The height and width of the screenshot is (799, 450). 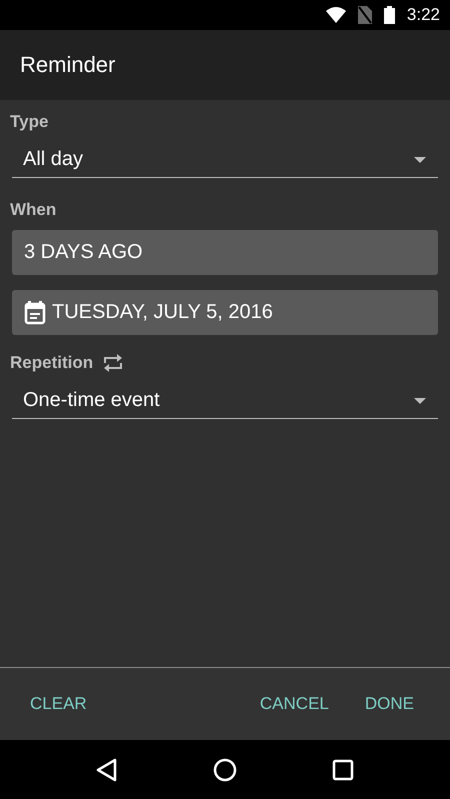 I want to click on repetition-dropdown: One-time event, so click(x=225, y=401).